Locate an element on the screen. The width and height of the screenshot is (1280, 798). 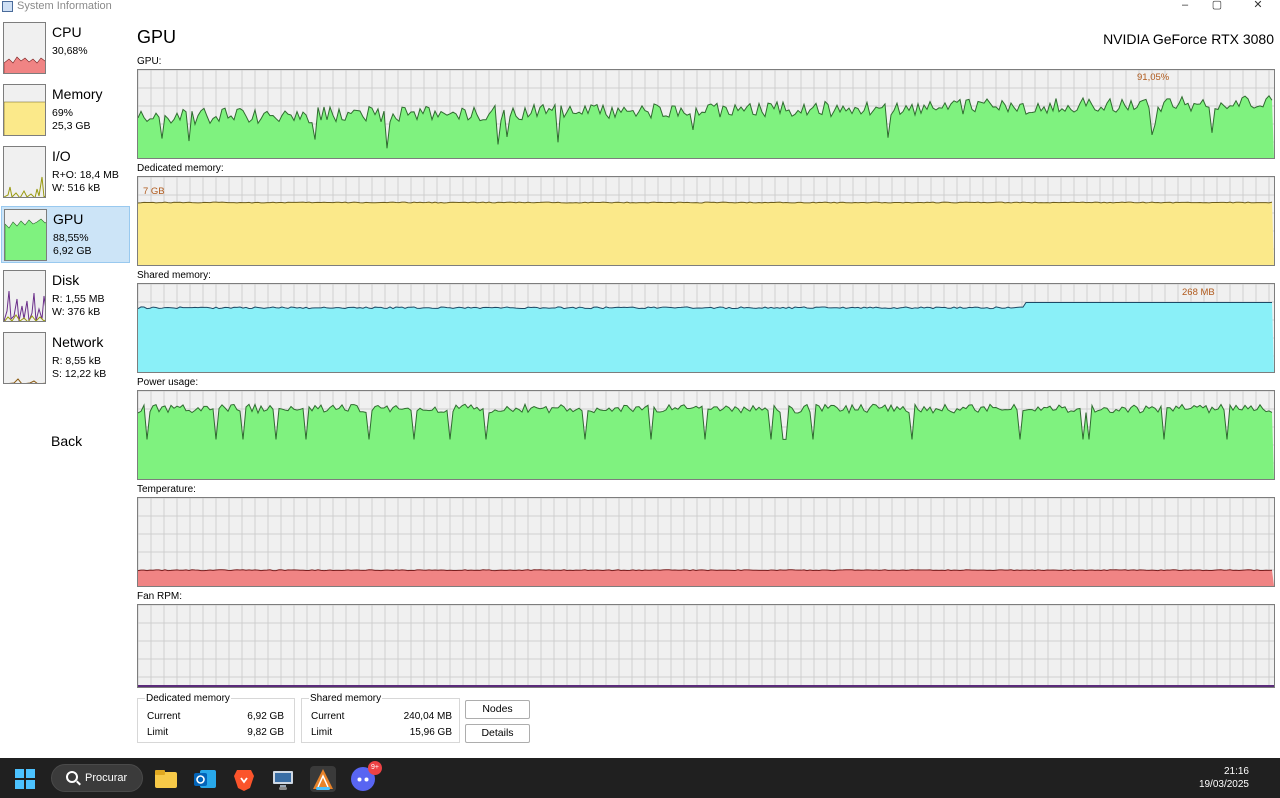
sidebar-item-value: 6,92 GB is located at coordinates (72, 251).